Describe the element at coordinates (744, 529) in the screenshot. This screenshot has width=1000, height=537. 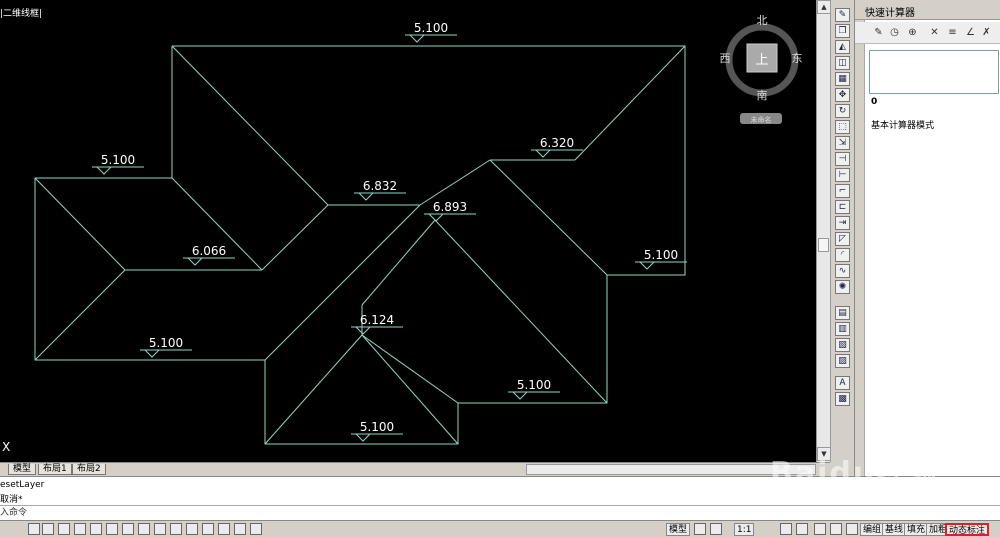
I see `annotation-scale: 1:1` at that location.